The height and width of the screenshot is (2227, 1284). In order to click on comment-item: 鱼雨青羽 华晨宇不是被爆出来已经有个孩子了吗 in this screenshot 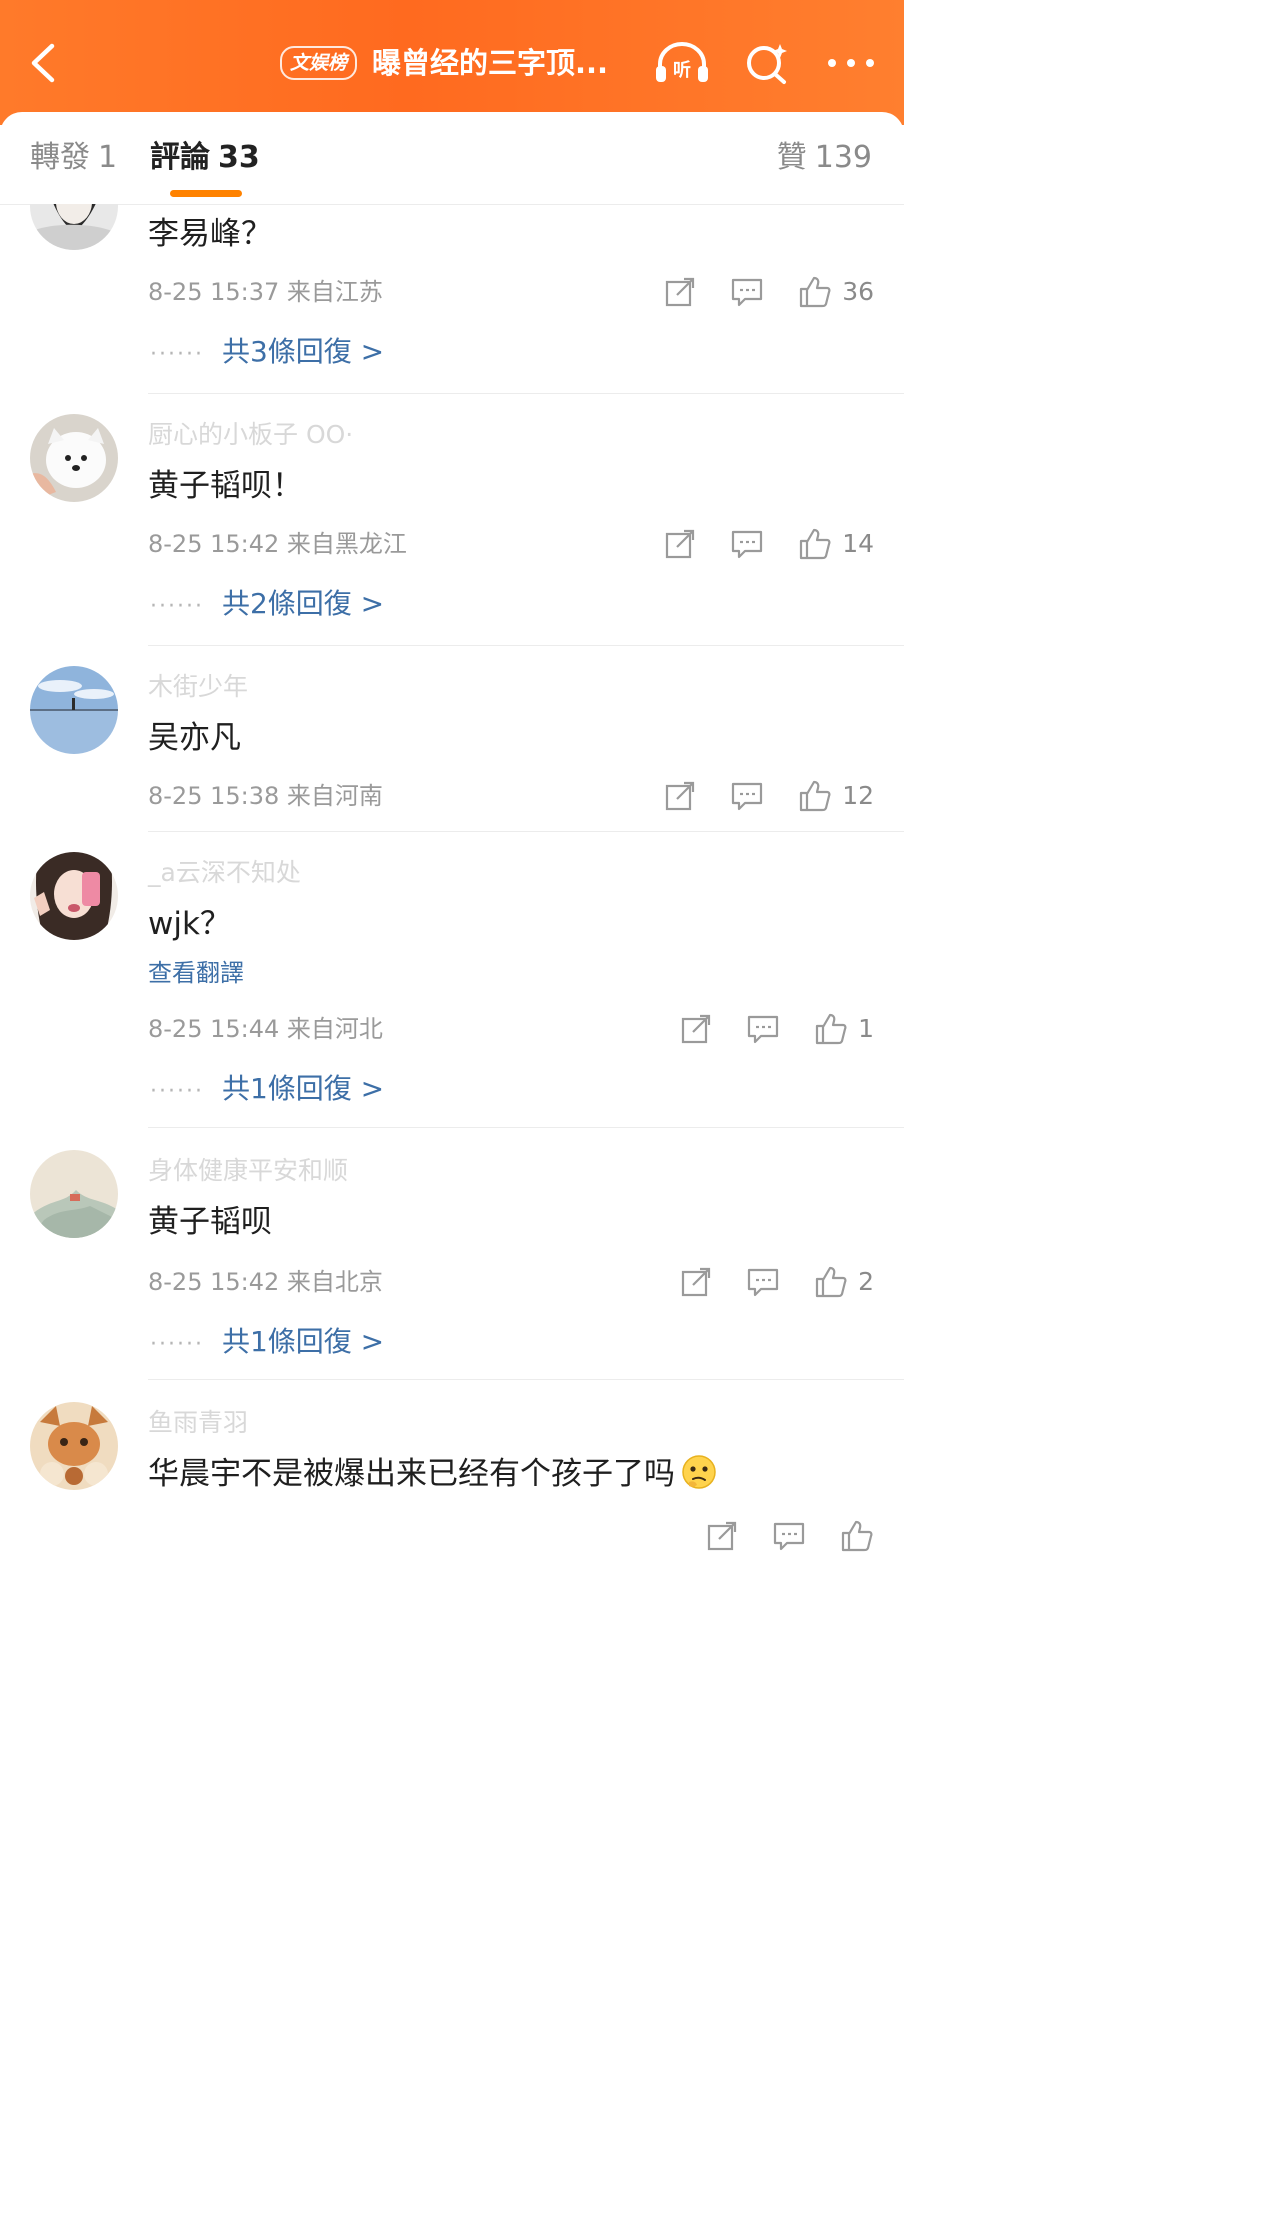, I will do `click(452, 1474)`.